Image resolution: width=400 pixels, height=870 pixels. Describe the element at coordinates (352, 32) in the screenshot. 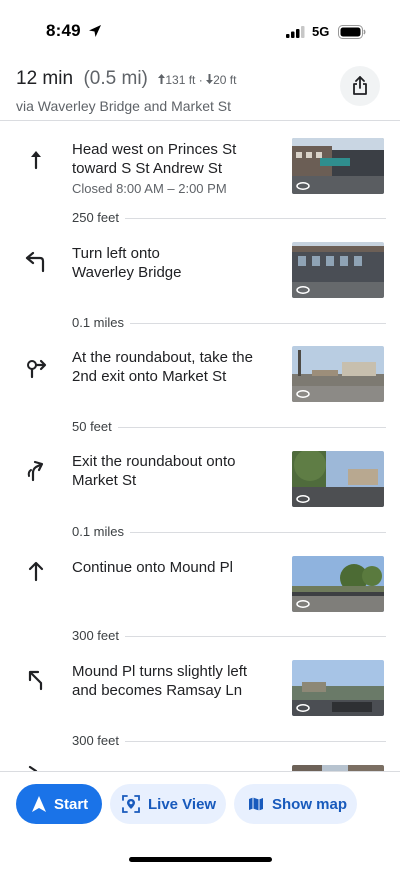

I see `battery-icon` at that location.